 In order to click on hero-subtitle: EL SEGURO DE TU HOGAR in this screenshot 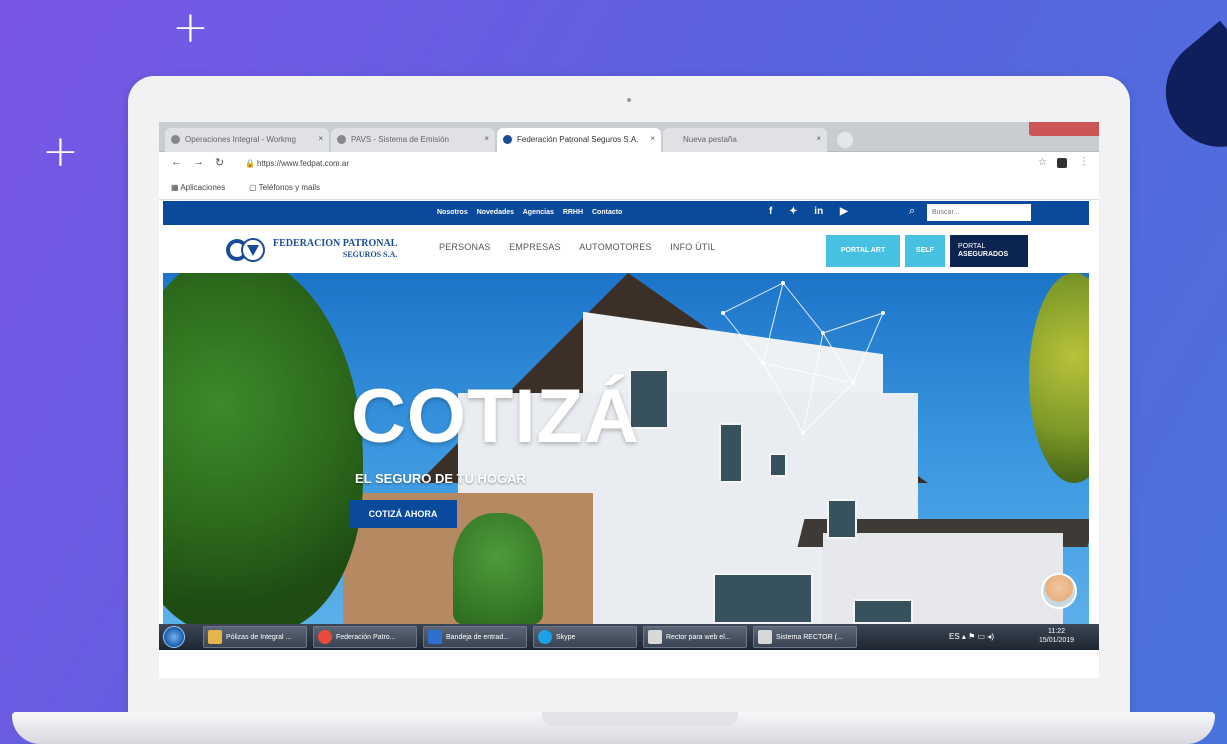, I will do `click(440, 478)`.